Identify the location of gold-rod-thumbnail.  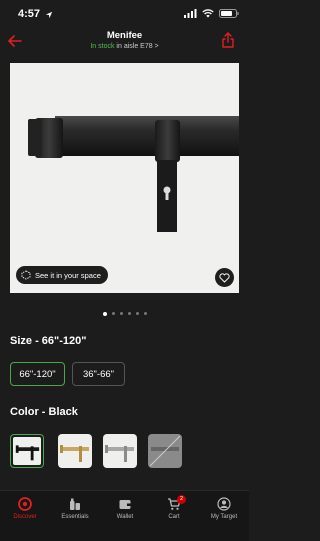
(74, 453).